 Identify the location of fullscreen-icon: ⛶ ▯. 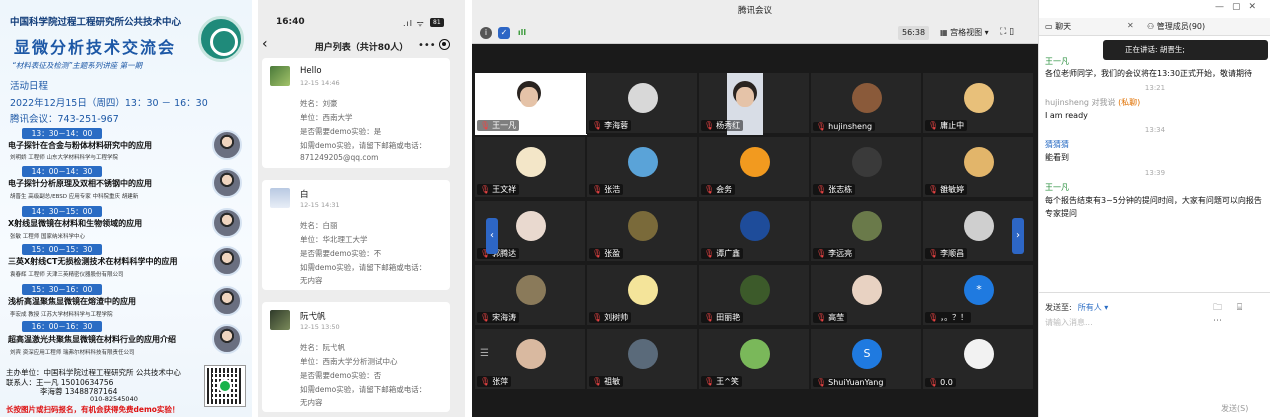
(1007, 32).